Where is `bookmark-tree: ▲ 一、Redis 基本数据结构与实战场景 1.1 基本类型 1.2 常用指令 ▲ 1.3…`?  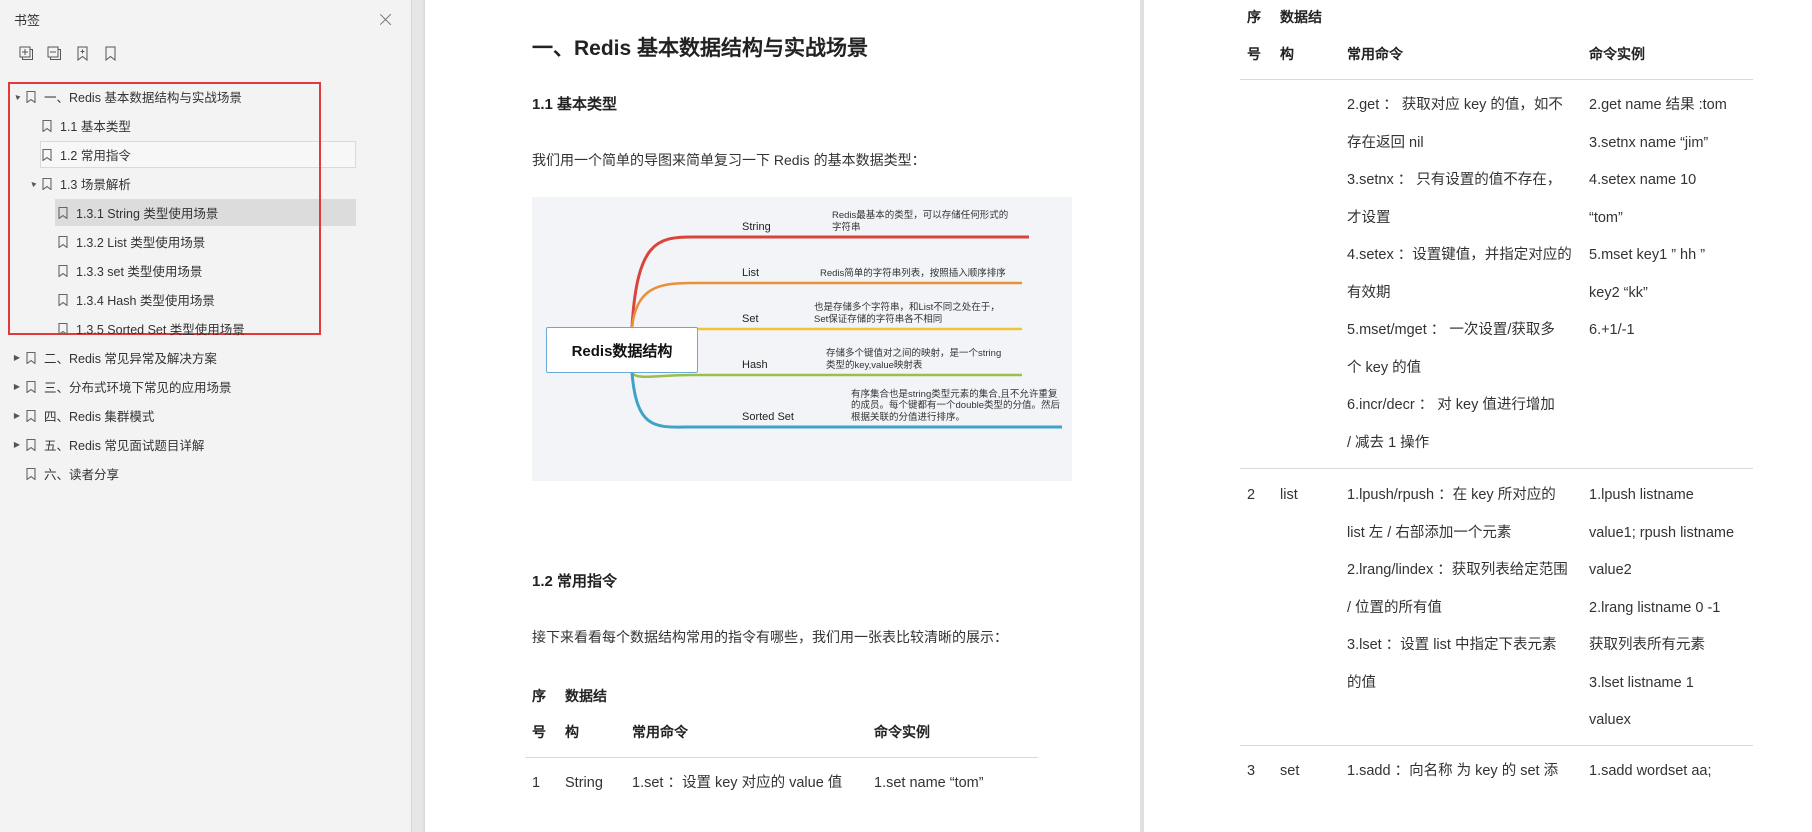
bookmark-tree: ▲ 一、Redis 基本数据结构与实战场景 1.1 基本类型 1.2 常用指令 ▲ 1.3… is located at coordinates (205, 278).